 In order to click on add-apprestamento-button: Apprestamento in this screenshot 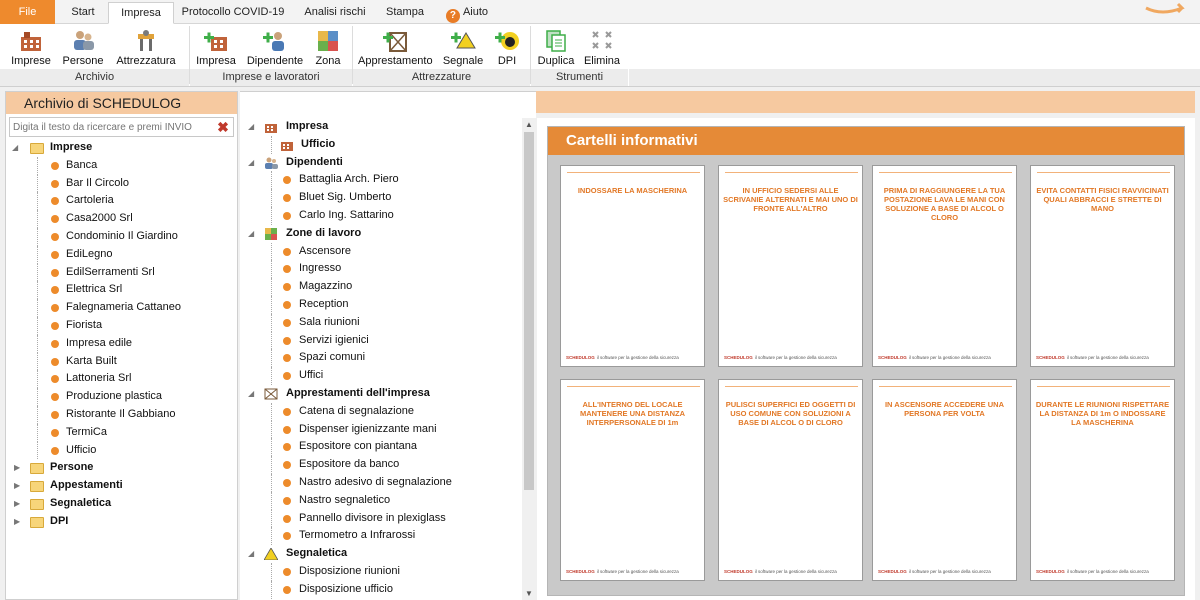, I will do `click(395, 48)`.